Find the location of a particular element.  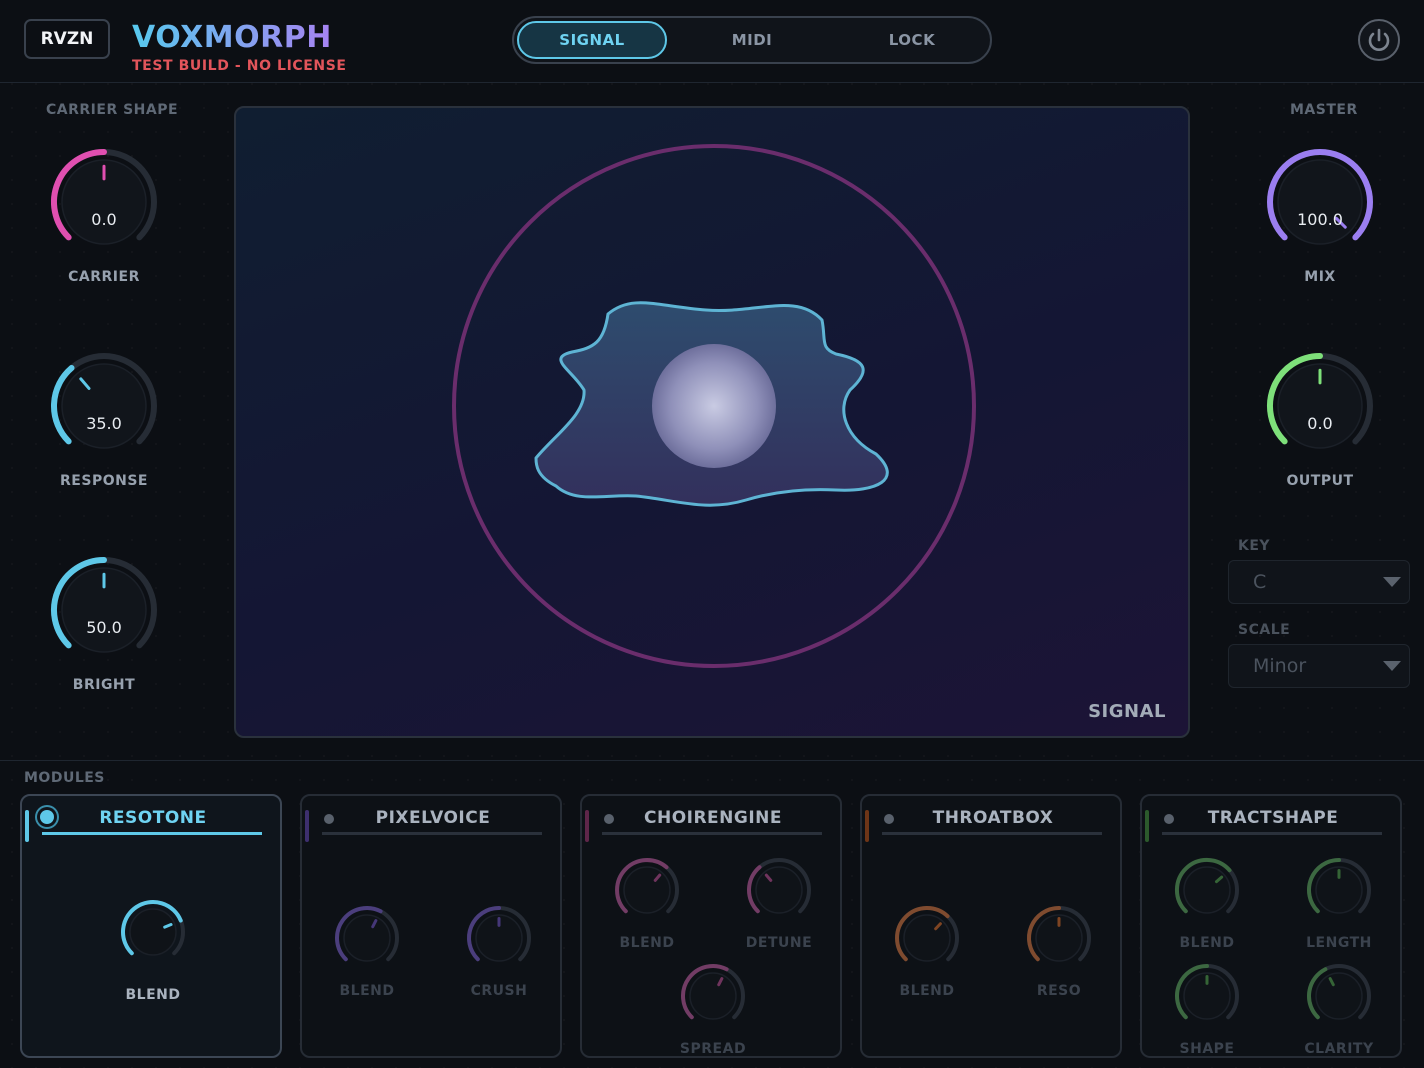

tractshape-blend-knob is located at coordinates (1207, 890).